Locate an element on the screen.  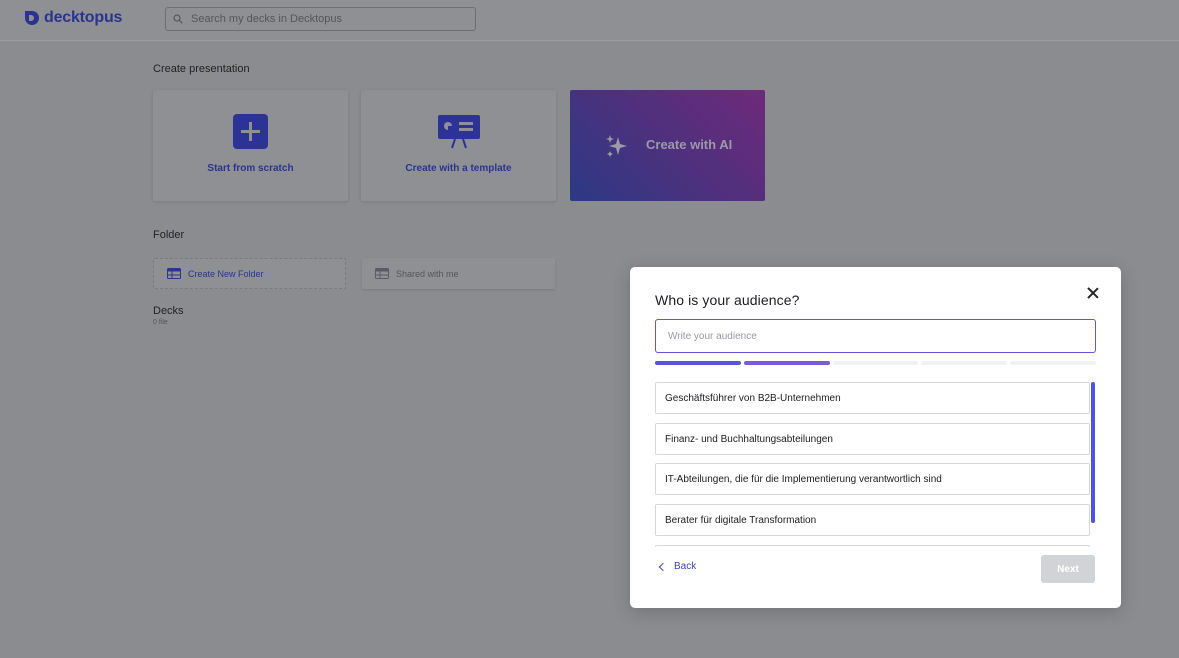
create-presentation-title: Create presentation is located at coordinates (201, 69).